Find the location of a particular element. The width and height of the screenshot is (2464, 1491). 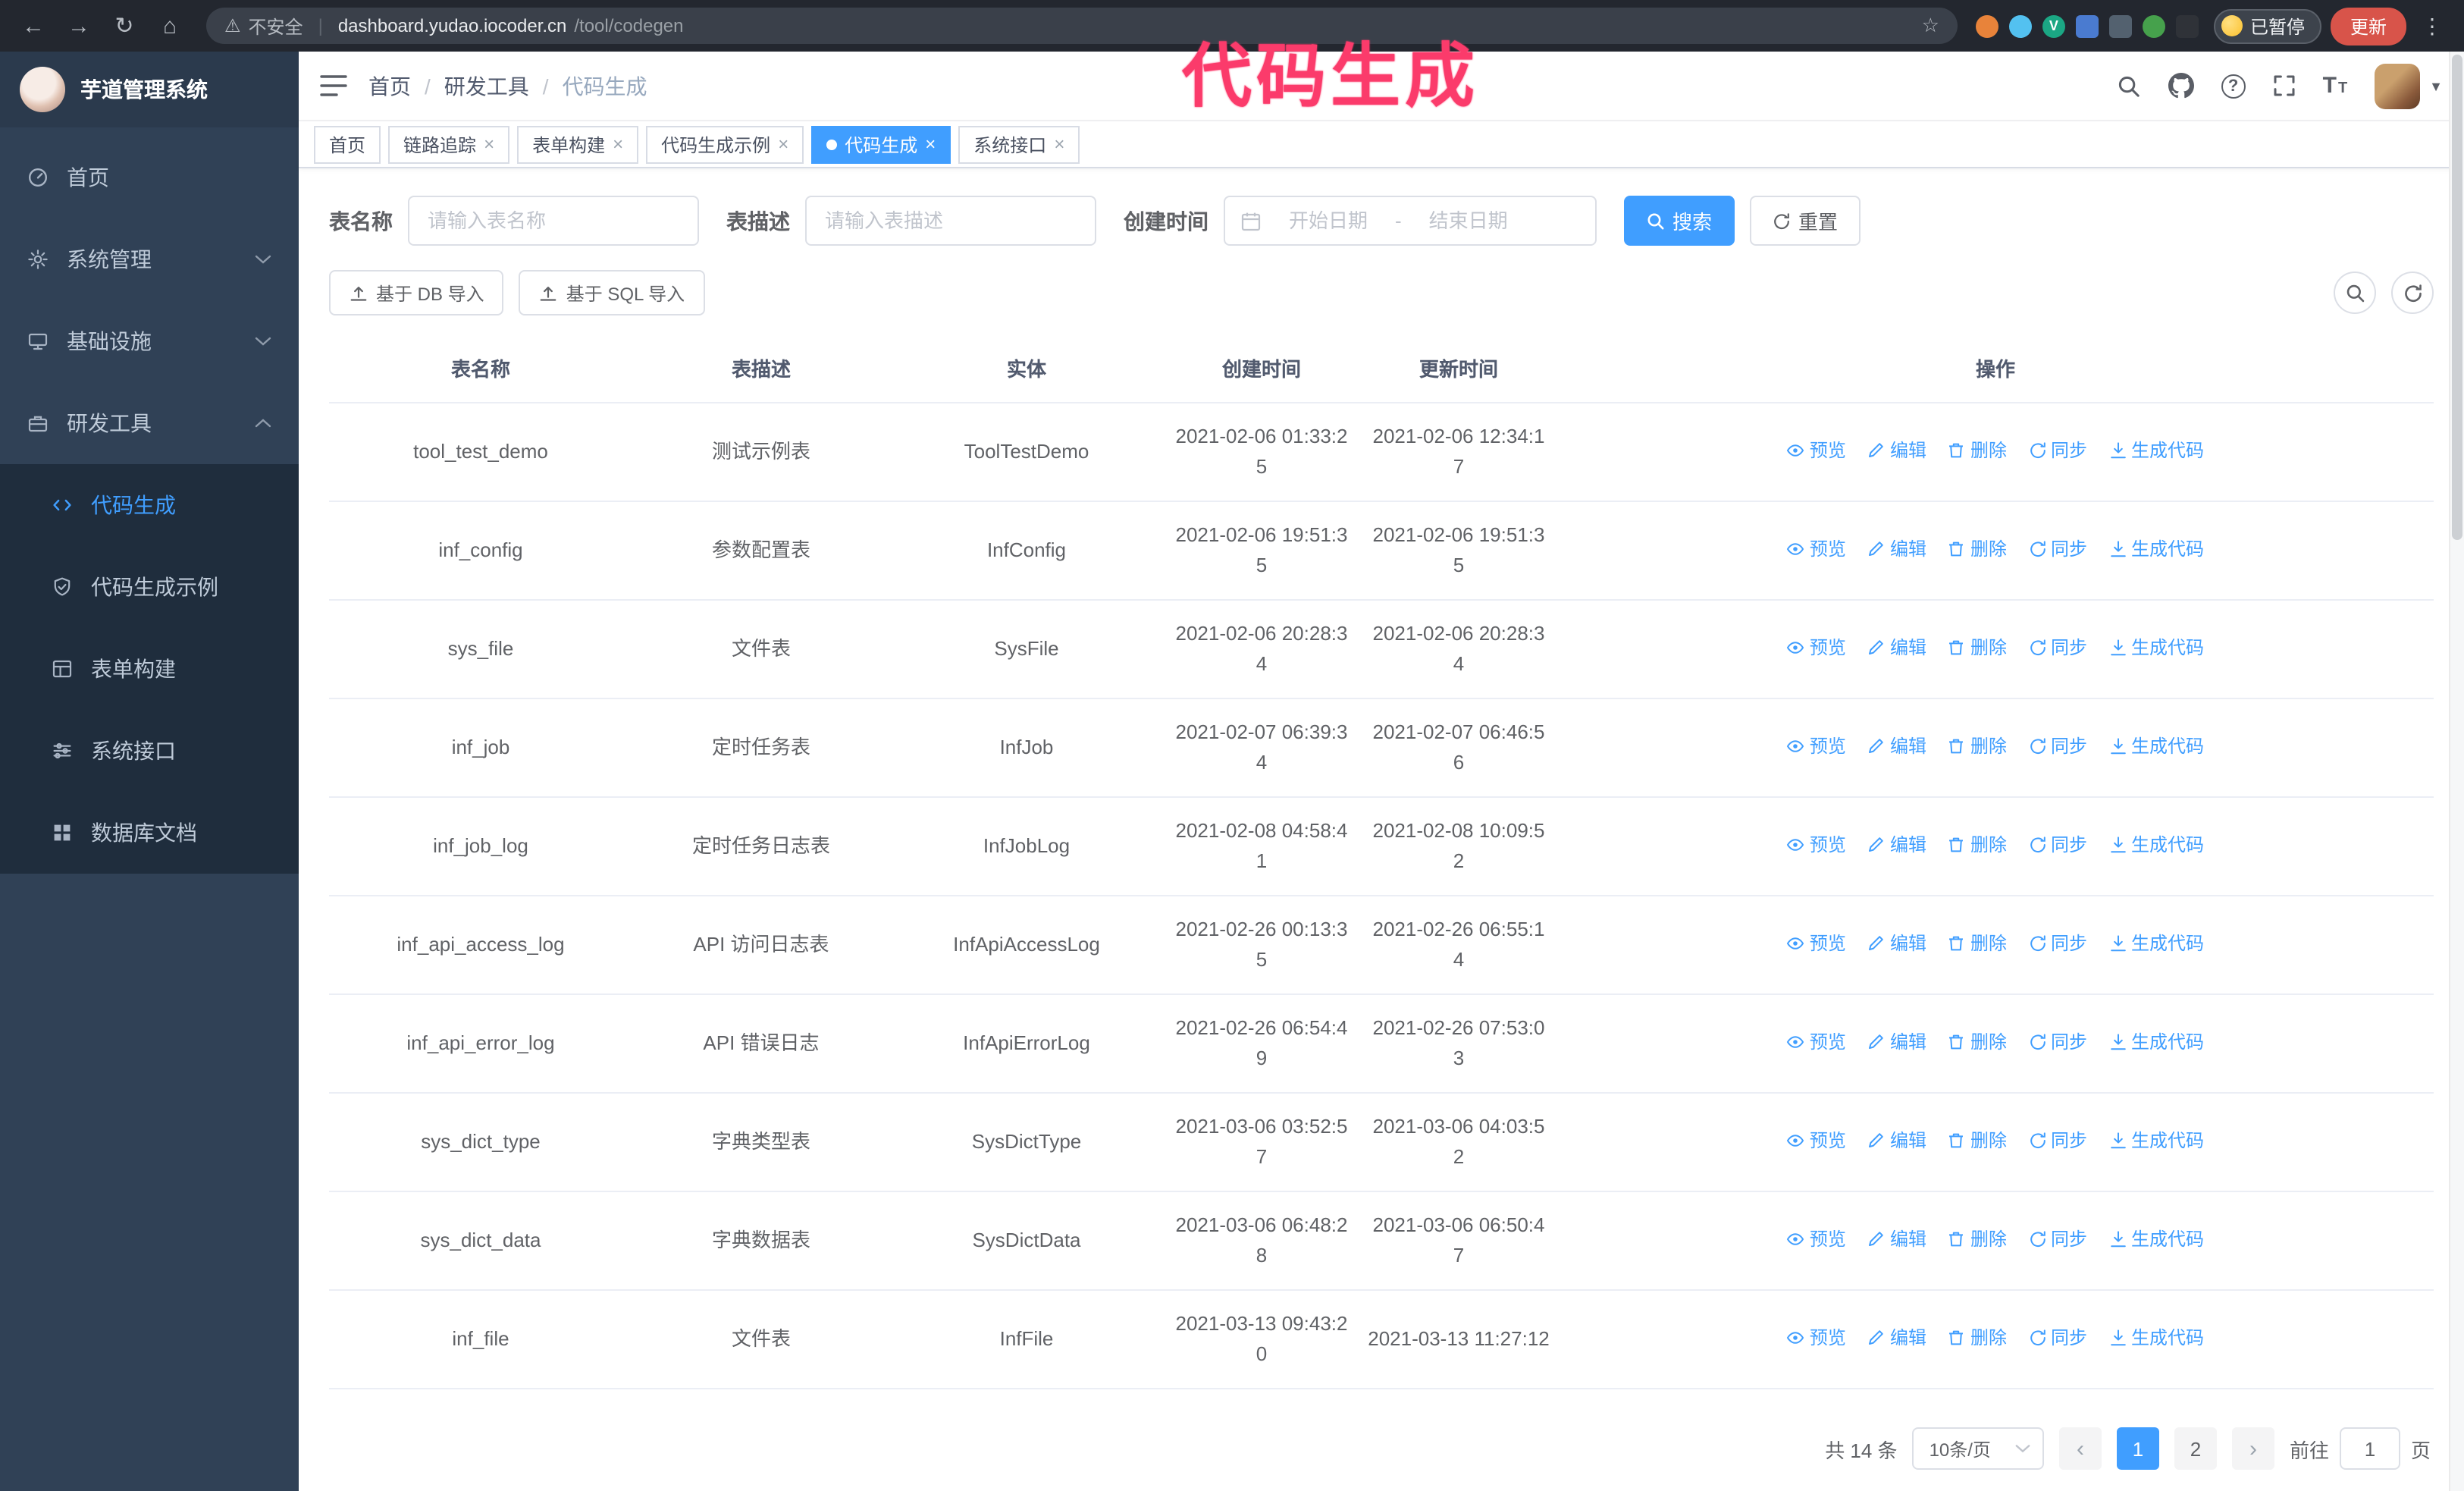

browser-menu-icon: ⋮ is located at coordinates (2432, 26).